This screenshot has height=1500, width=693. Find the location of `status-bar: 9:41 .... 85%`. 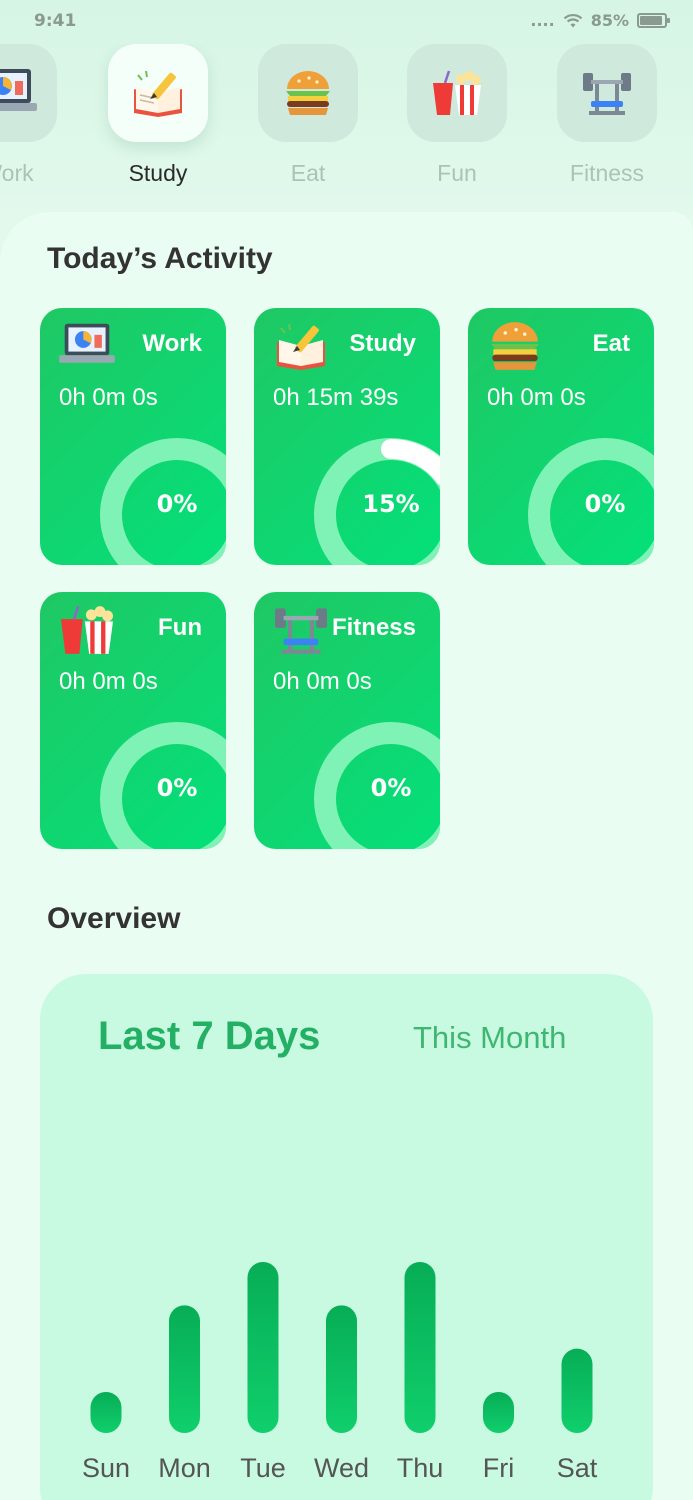

status-bar: 9:41 .... 85% is located at coordinates (346, 22).